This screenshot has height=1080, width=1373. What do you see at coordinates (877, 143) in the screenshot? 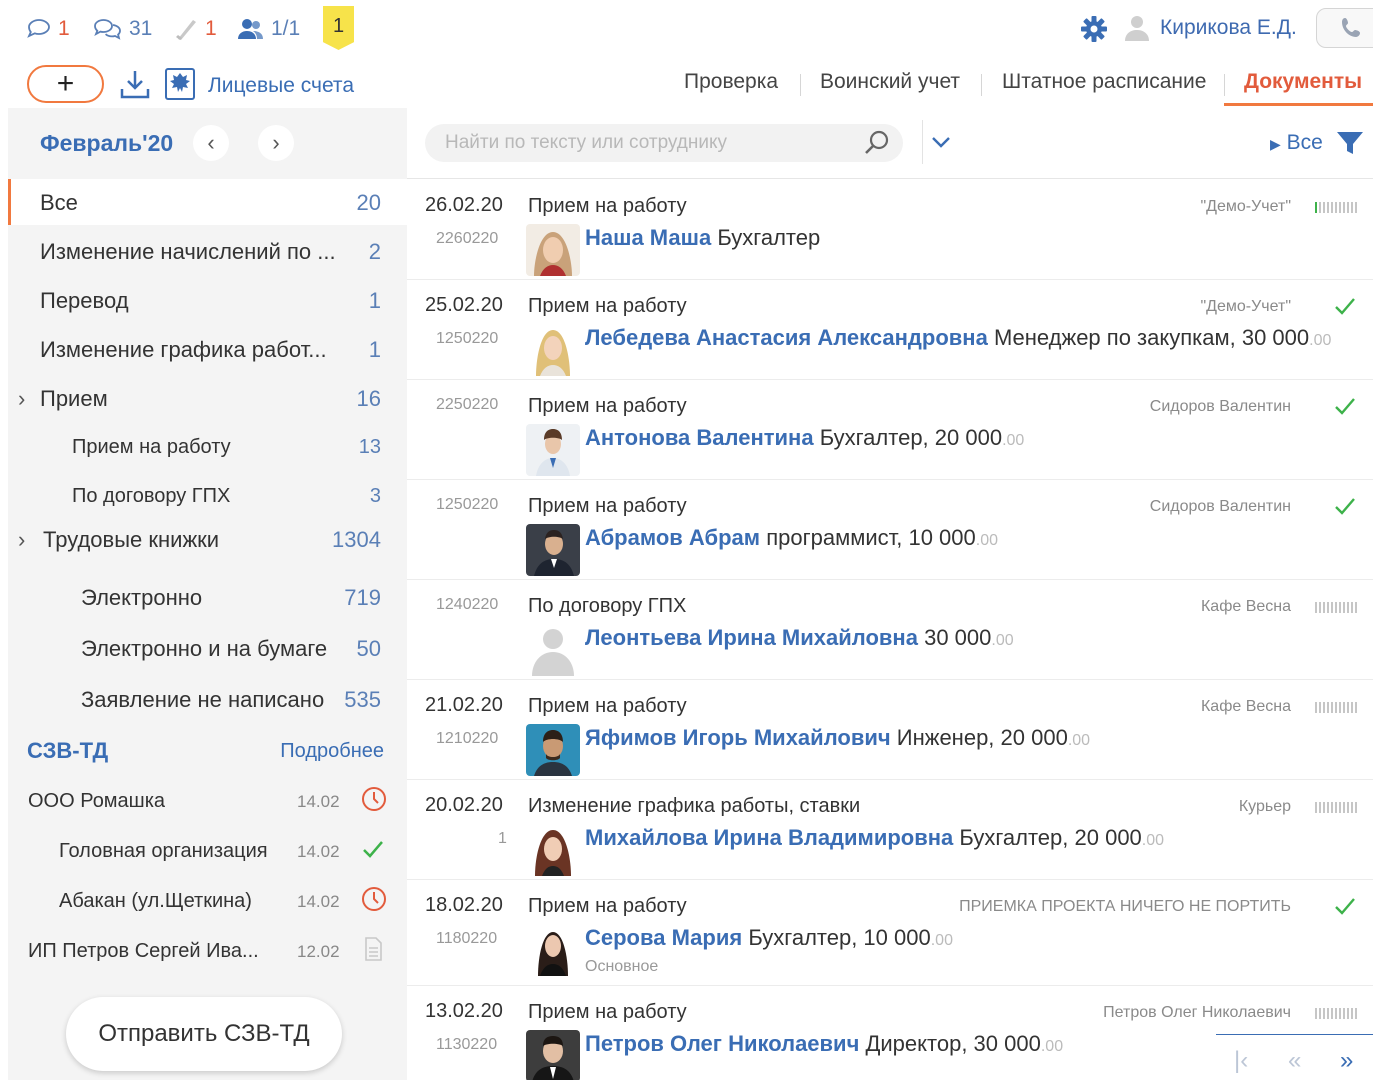
I see `search-icon` at bounding box center [877, 143].